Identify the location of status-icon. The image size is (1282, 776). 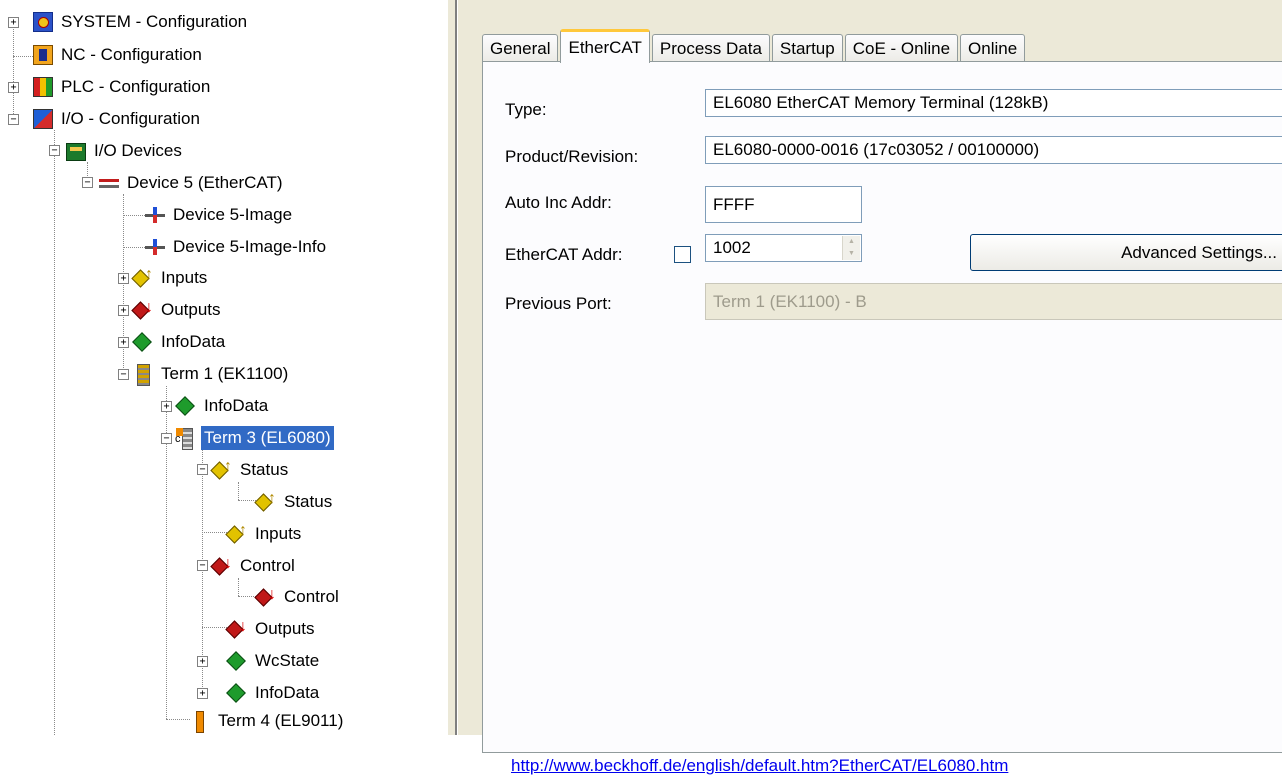
(266, 501).